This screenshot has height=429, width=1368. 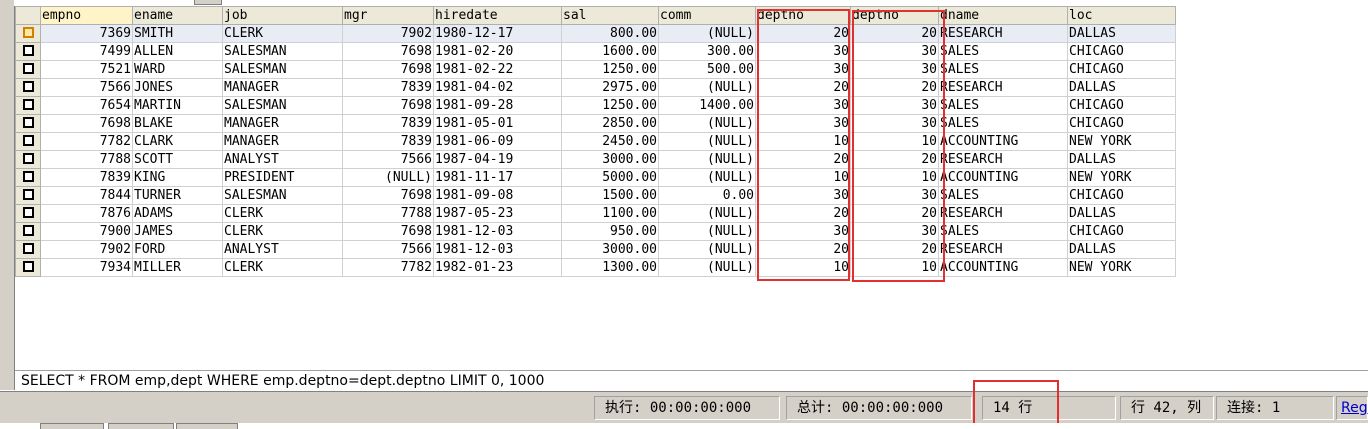 I want to click on column-header-ename: ename, so click(x=177, y=15).